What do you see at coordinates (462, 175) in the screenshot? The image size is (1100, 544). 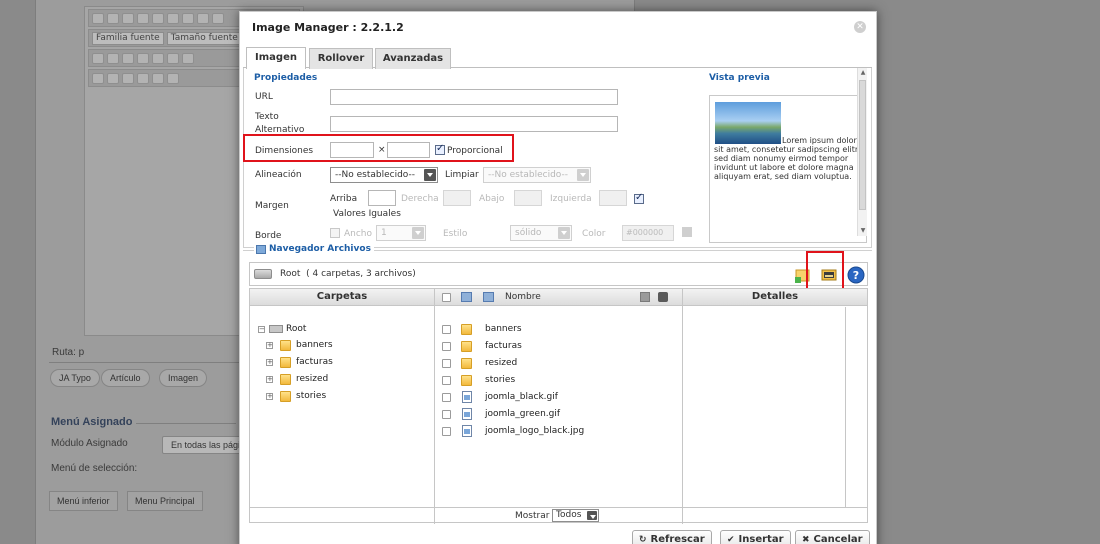 I see `clear-label: Limpiar` at bounding box center [462, 175].